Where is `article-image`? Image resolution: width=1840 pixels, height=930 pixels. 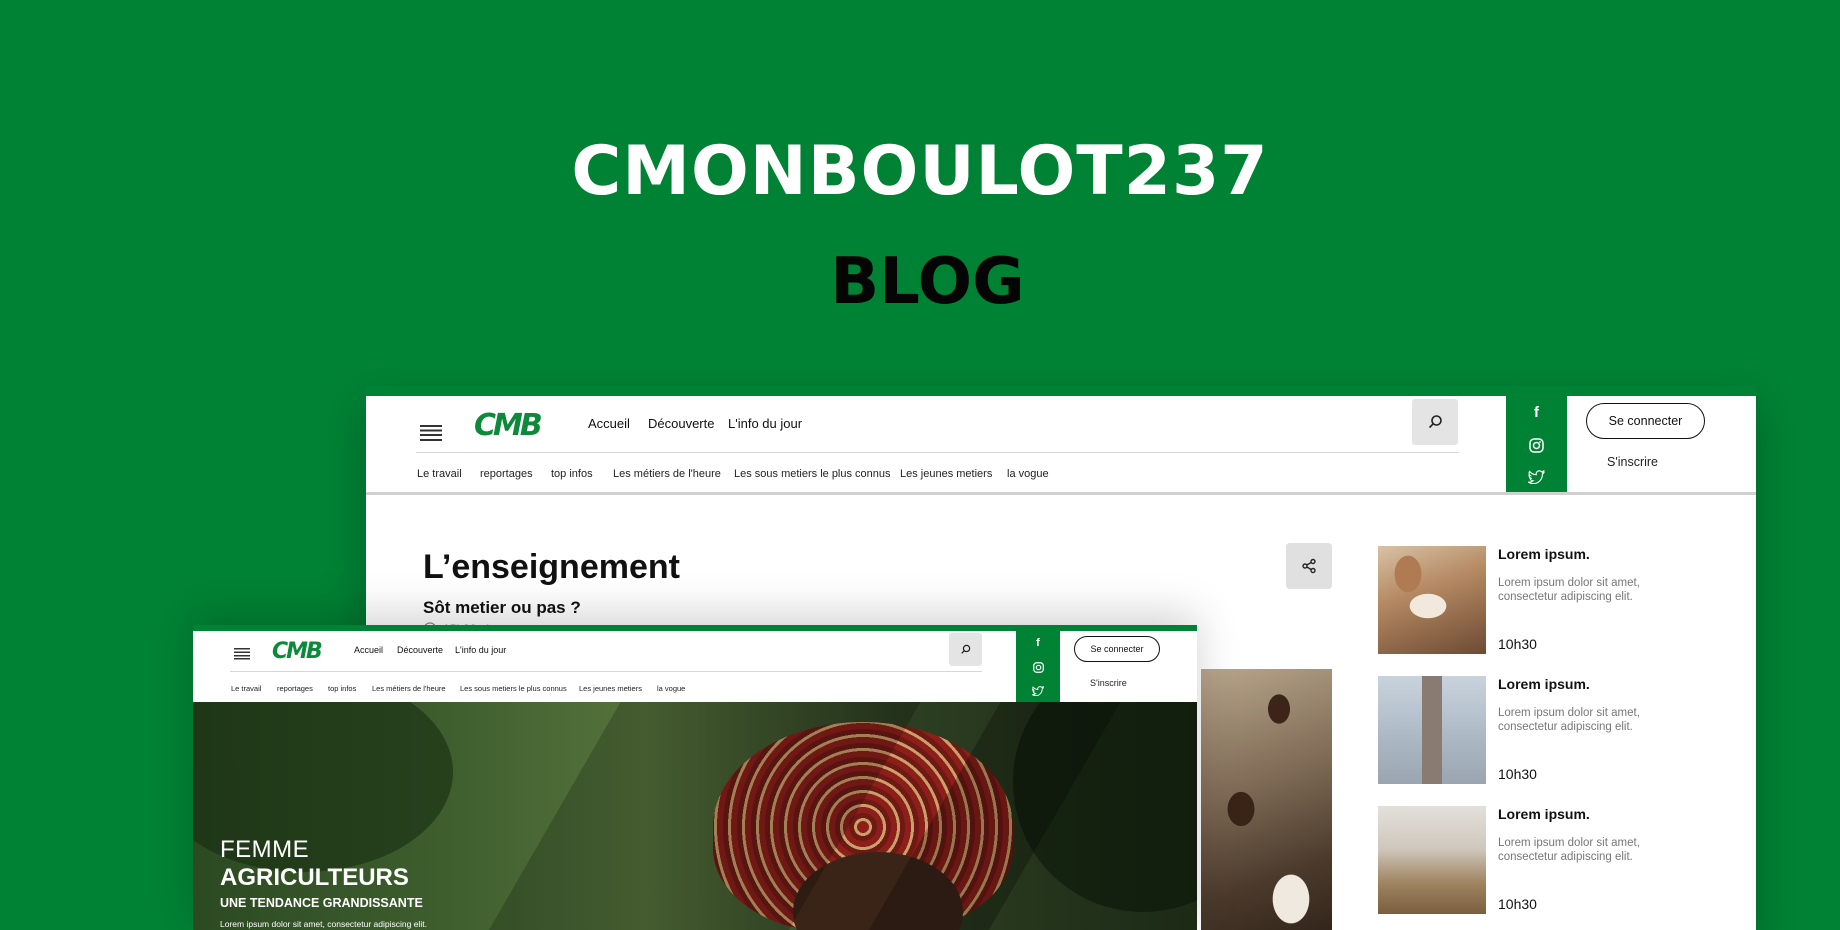
article-image is located at coordinates (1266, 799).